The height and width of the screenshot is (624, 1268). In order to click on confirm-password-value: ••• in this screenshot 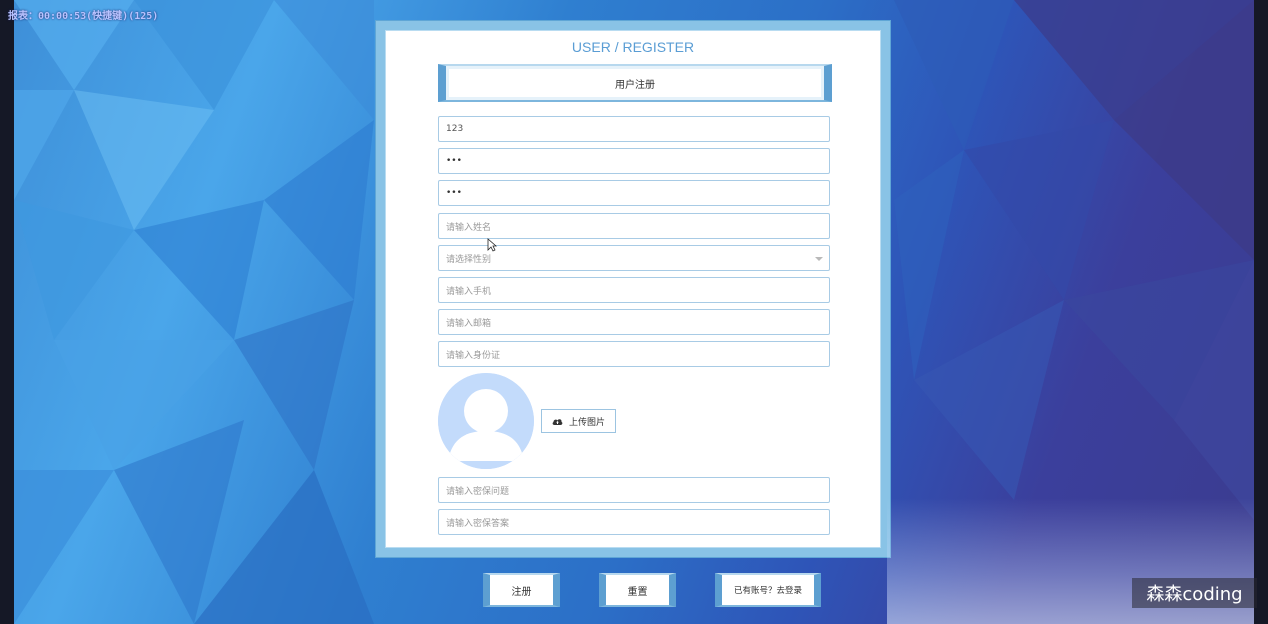, I will do `click(454, 193)`.